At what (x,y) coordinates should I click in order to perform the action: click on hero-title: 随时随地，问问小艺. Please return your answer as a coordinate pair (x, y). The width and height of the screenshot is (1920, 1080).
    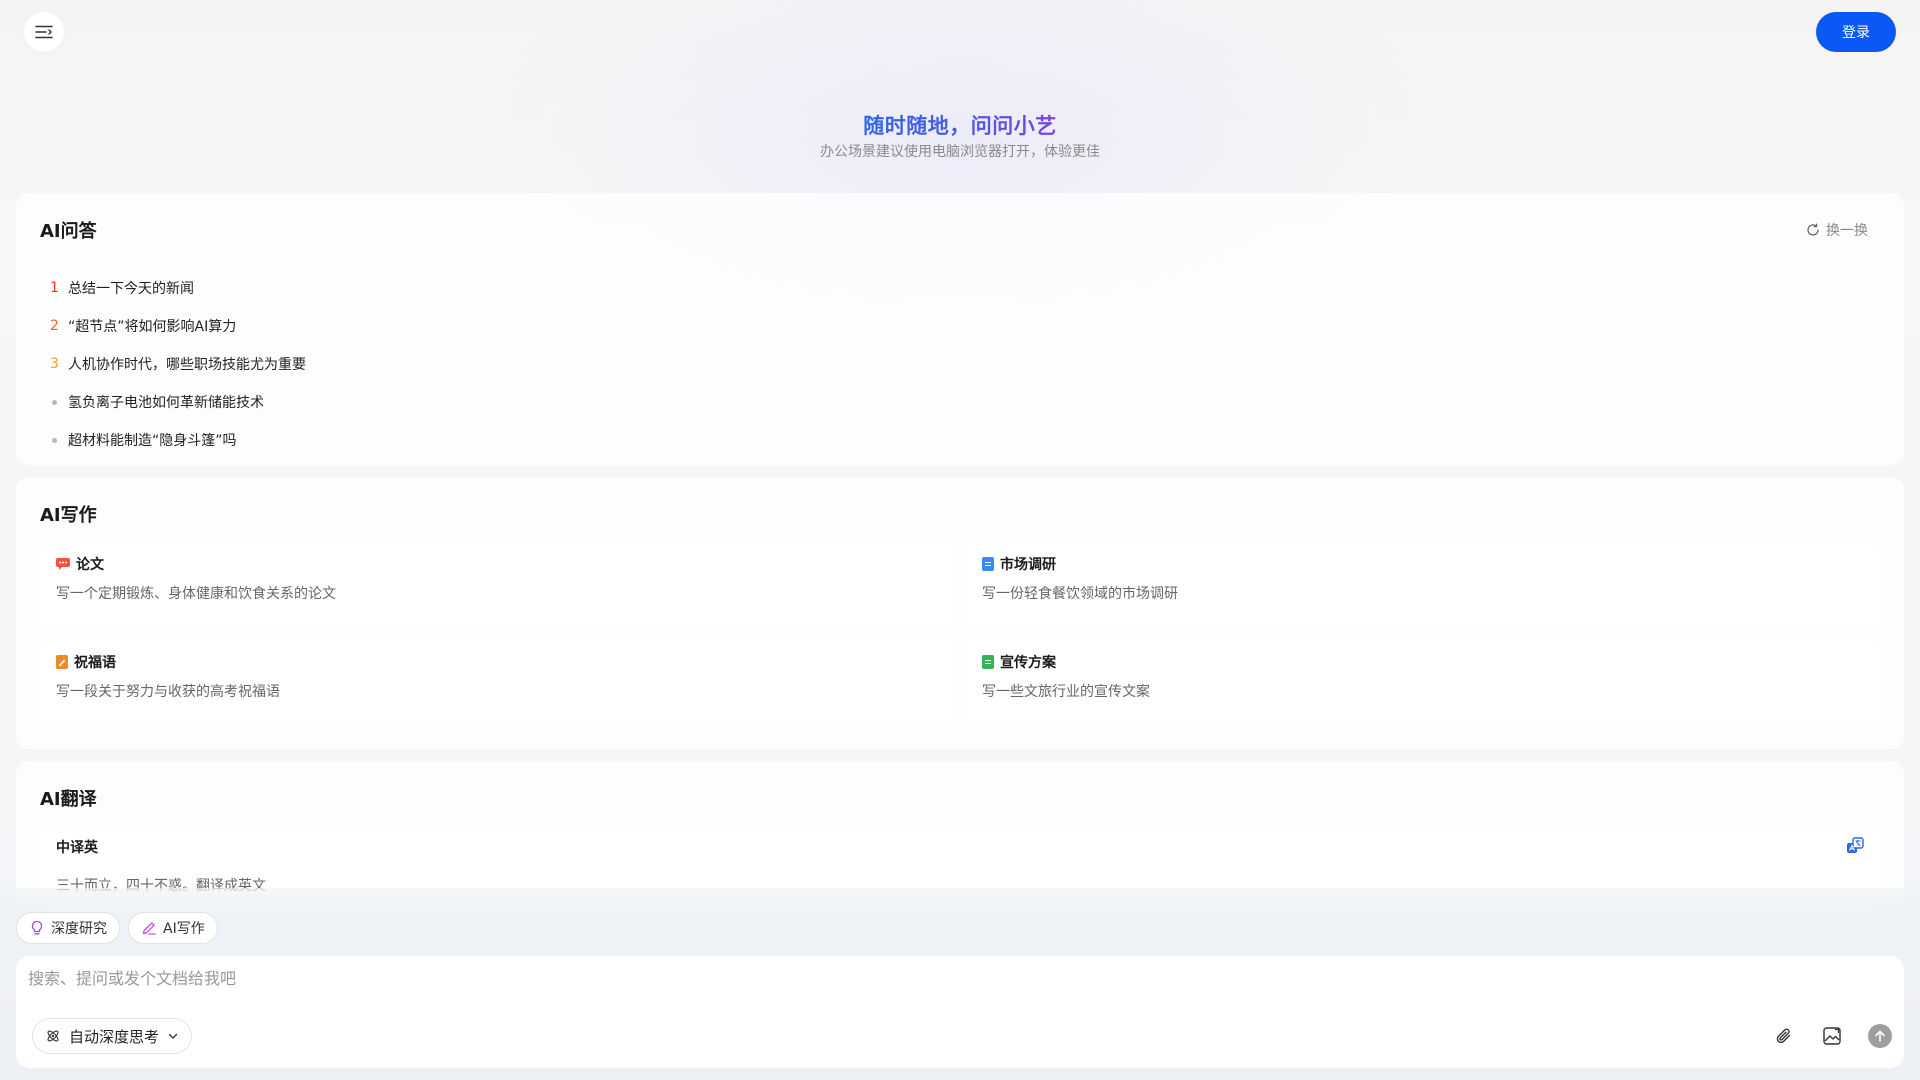
    Looking at the image, I should click on (960, 126).